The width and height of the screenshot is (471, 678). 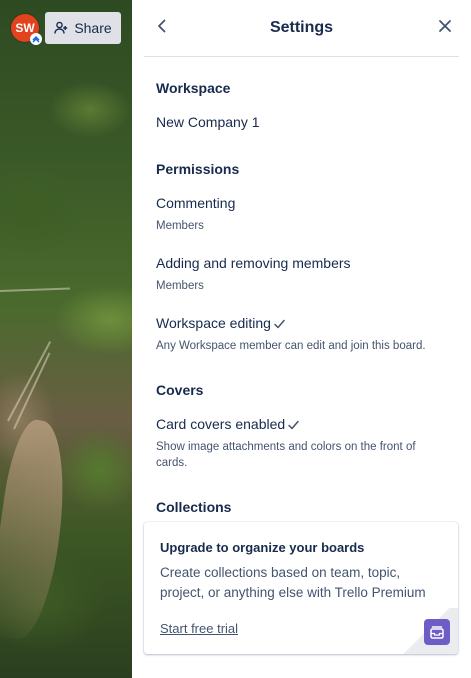 What do you see at coordinates (180, 286) in the screenshot?
I see `adding-removing-members-value: Members` at bounding box center [180, 286].